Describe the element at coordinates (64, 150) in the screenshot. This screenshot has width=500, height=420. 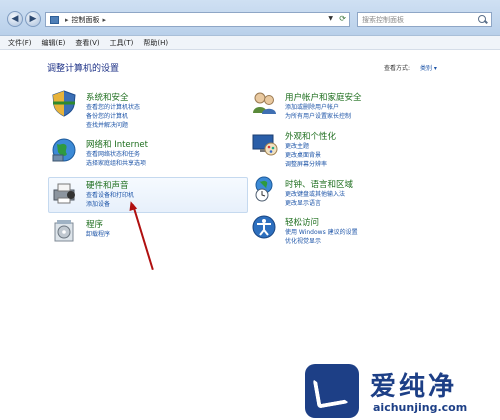
I see `network-globe-icon` at that location.